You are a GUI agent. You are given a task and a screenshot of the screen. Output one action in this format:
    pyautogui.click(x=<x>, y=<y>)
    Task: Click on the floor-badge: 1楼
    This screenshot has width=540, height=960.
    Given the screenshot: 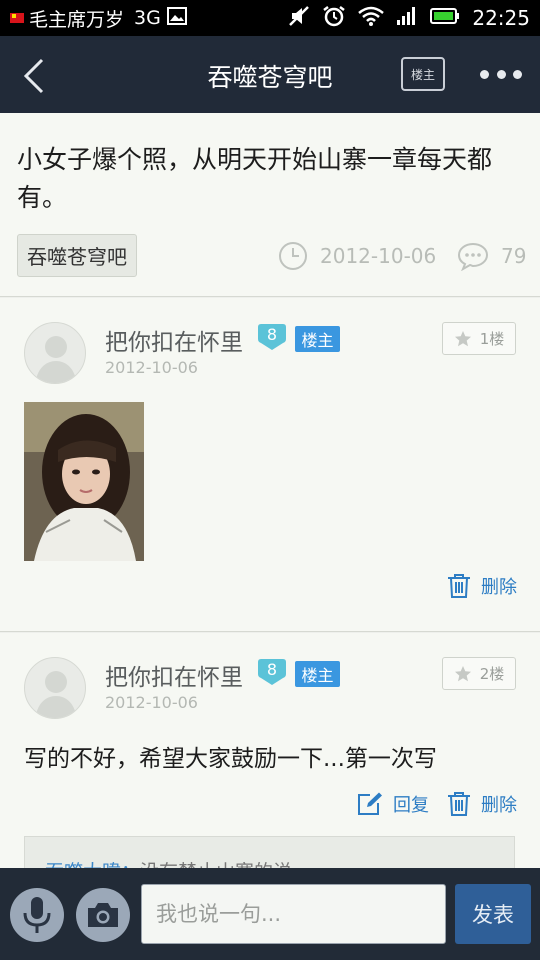 What is the action you would take?
    pyautogui.click(x=479, y=338)
    